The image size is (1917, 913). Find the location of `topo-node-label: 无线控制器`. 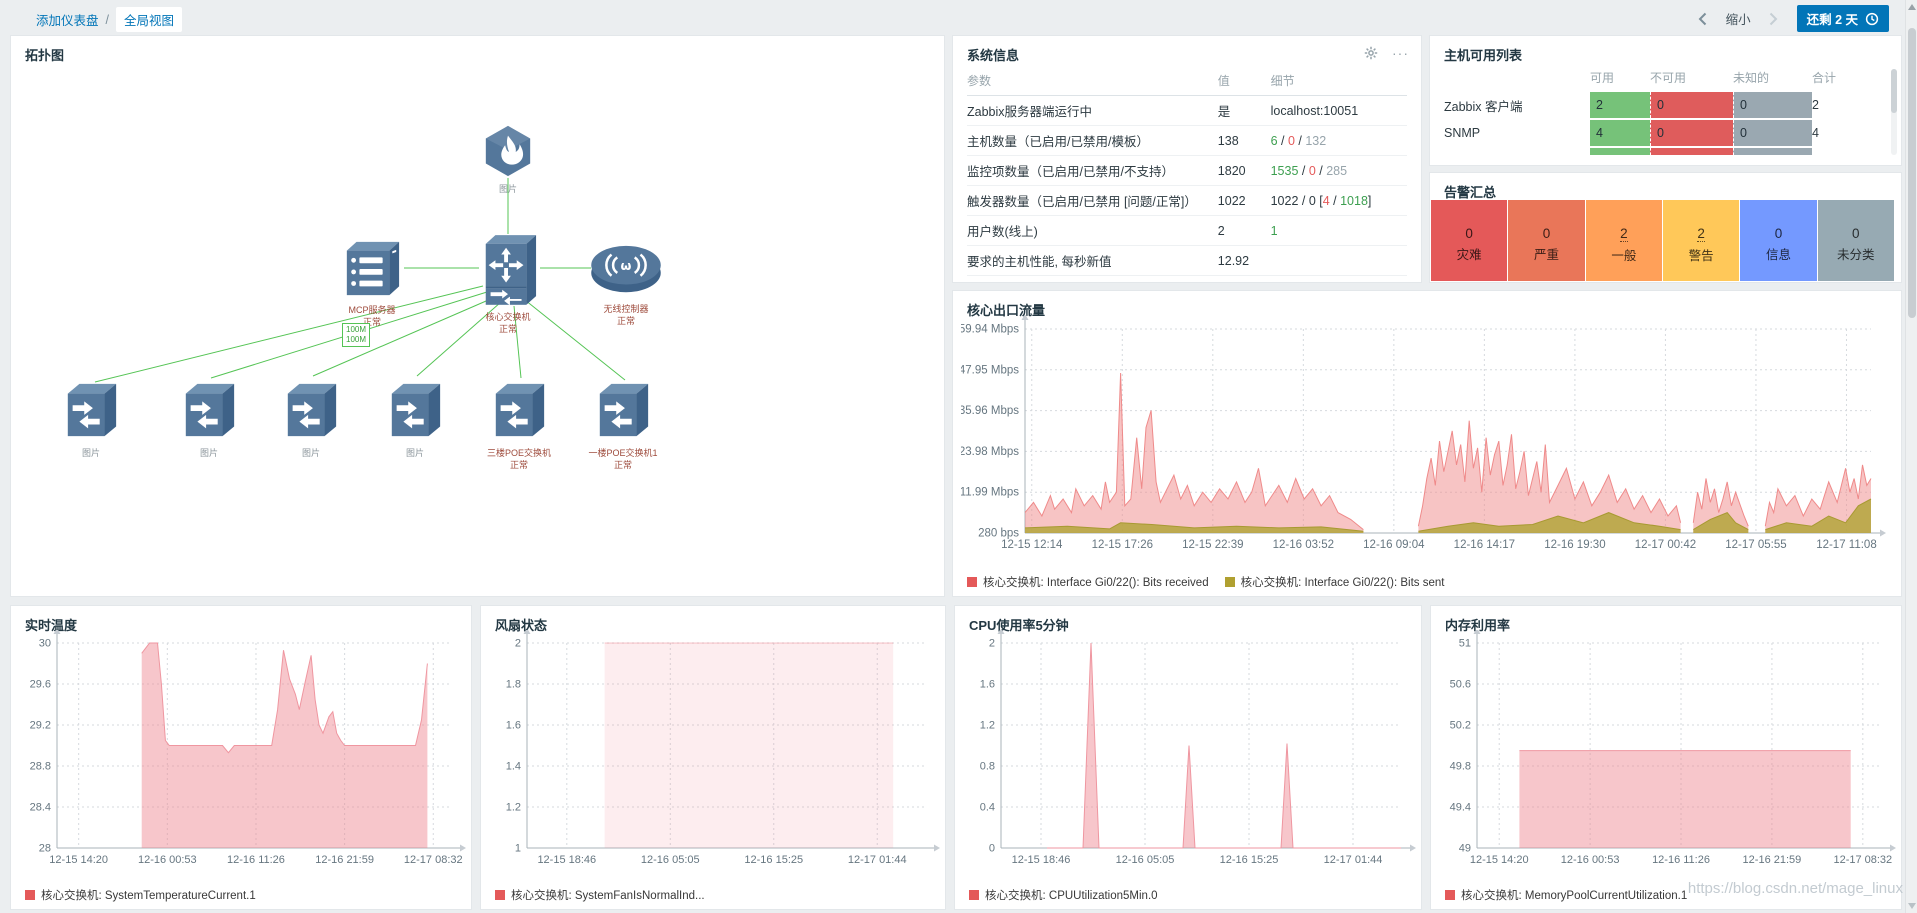

topo-node-label: 无线控制器 is located at coordinates (626, 309).